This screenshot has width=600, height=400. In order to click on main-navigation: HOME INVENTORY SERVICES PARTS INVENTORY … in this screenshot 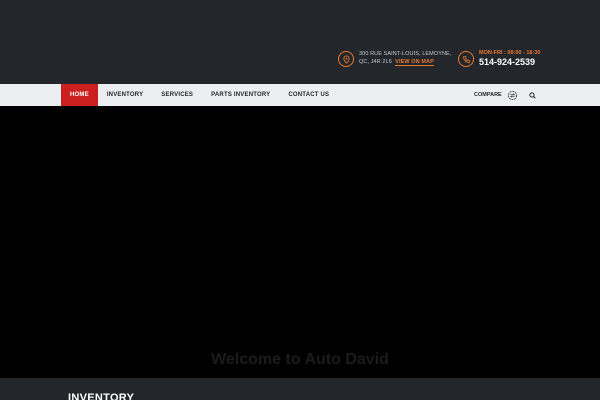, I will do `click(300, 95)`.